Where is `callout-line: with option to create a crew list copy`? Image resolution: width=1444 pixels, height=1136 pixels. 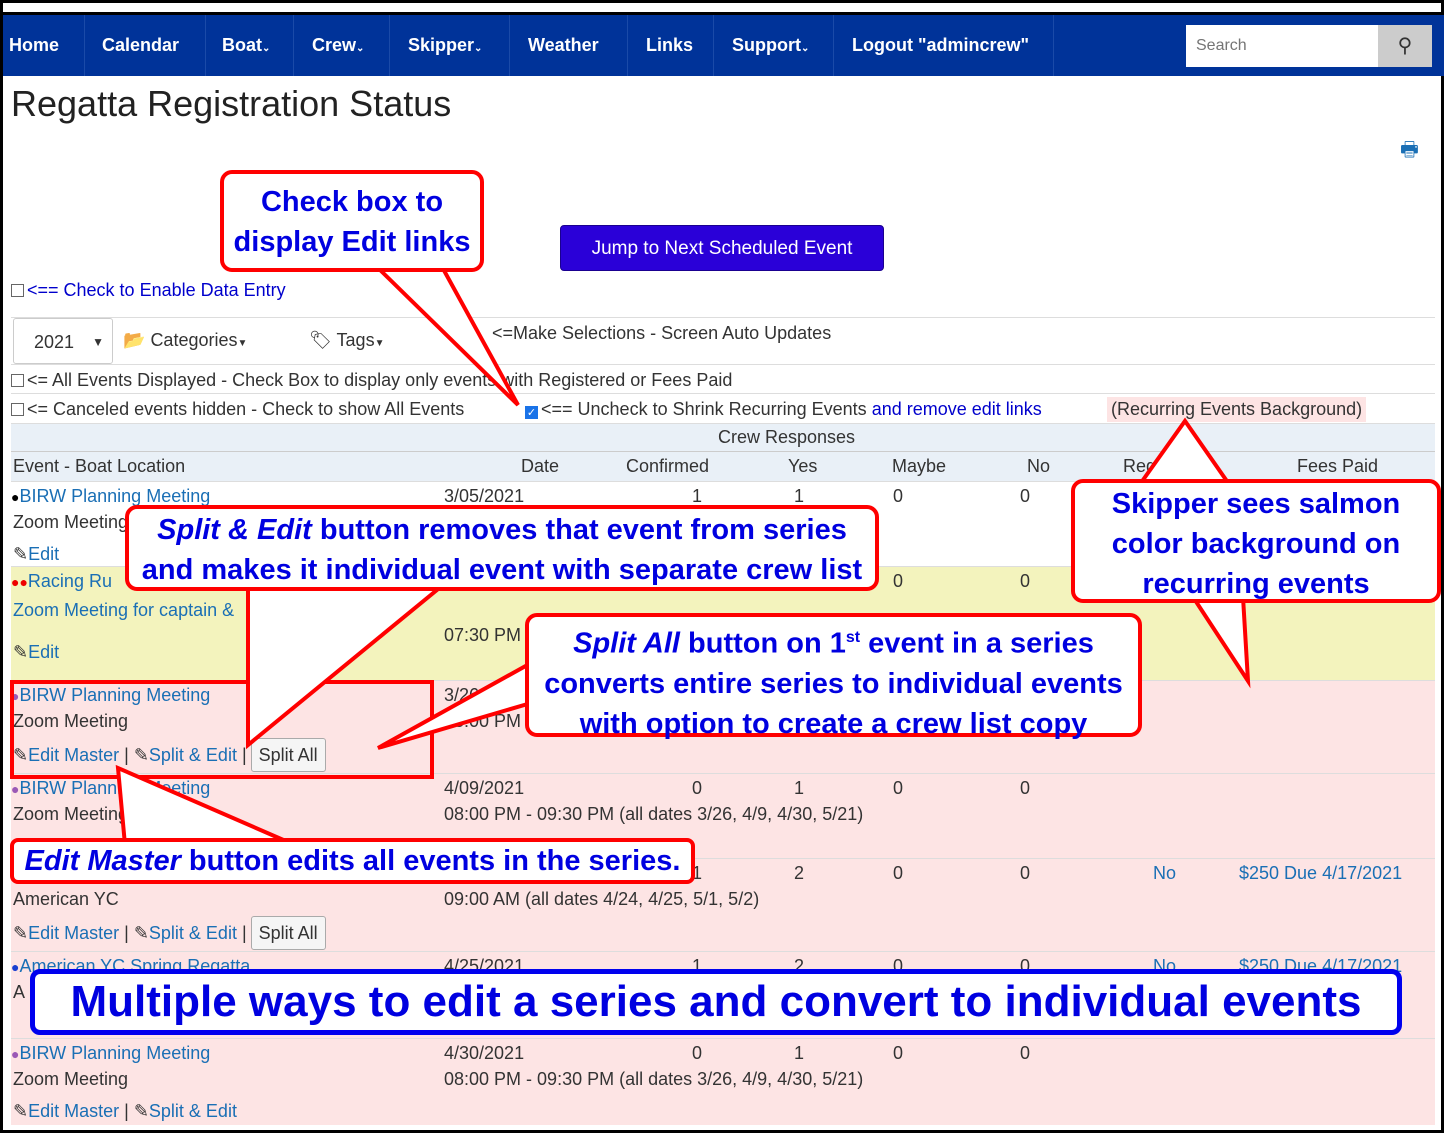 callout-line: with option to create a crew list copy is located at coordinates (833, 723).